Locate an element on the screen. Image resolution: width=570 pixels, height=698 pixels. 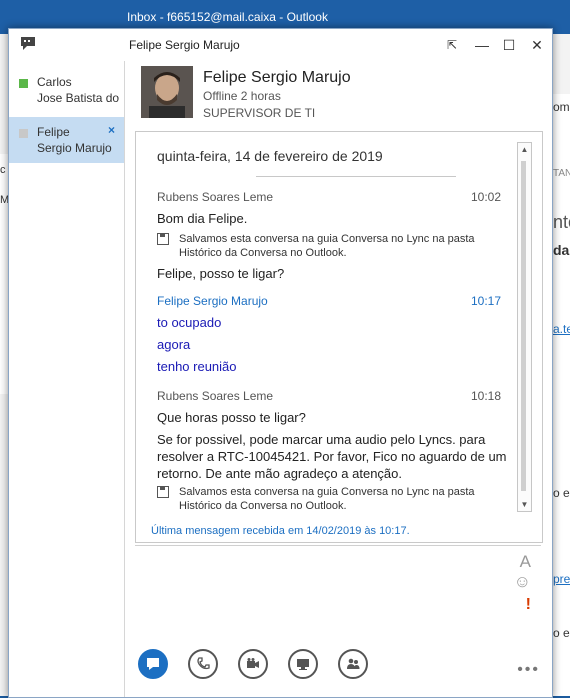
chat-bubble-icon is located at coordinates (153, 664).